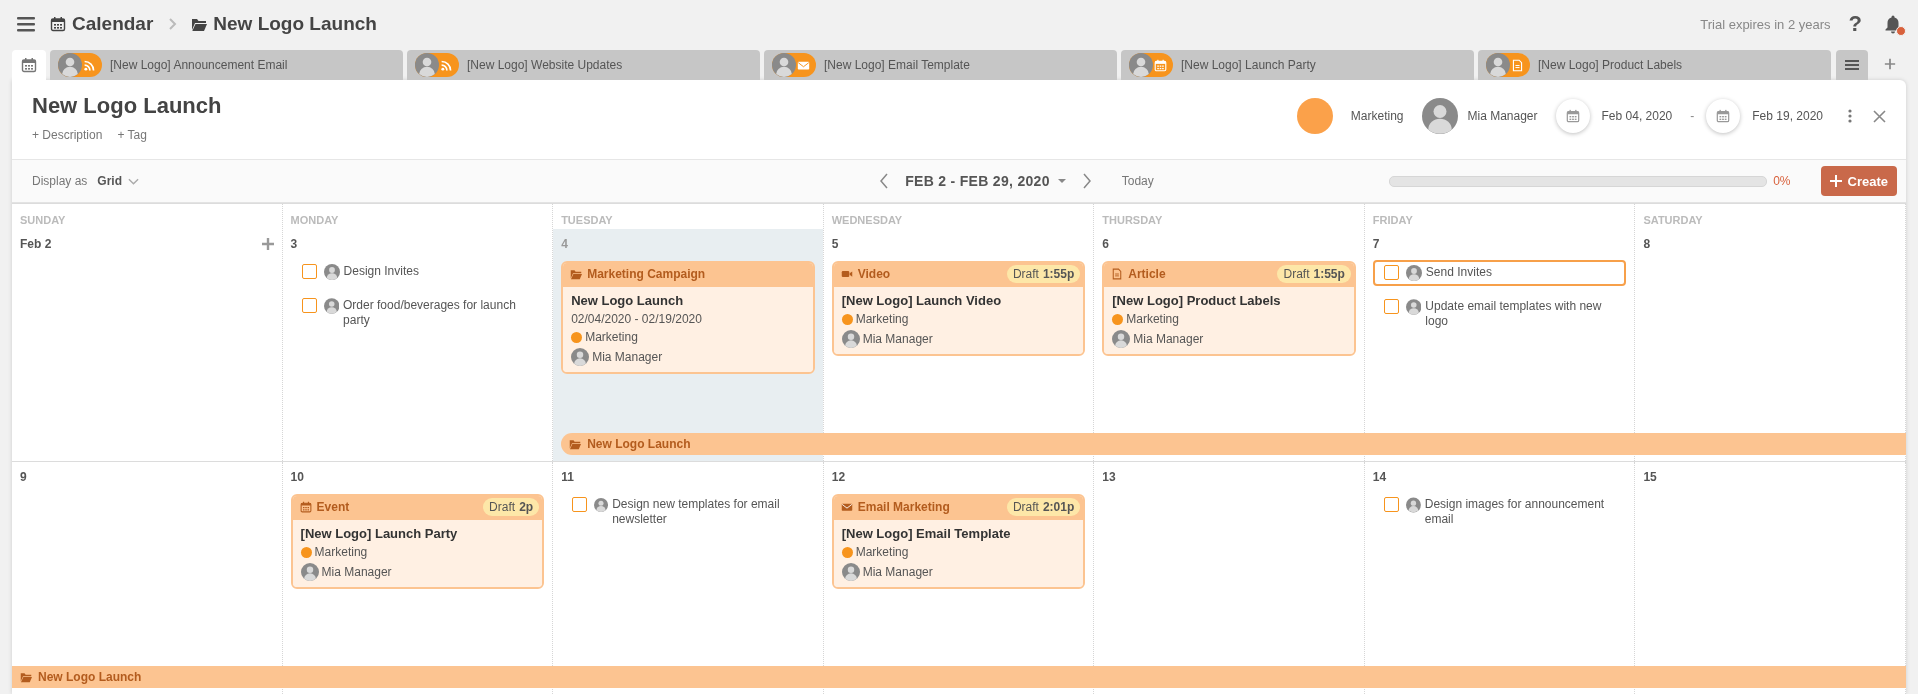  I want to click on menu-icon, so click(26, 24).